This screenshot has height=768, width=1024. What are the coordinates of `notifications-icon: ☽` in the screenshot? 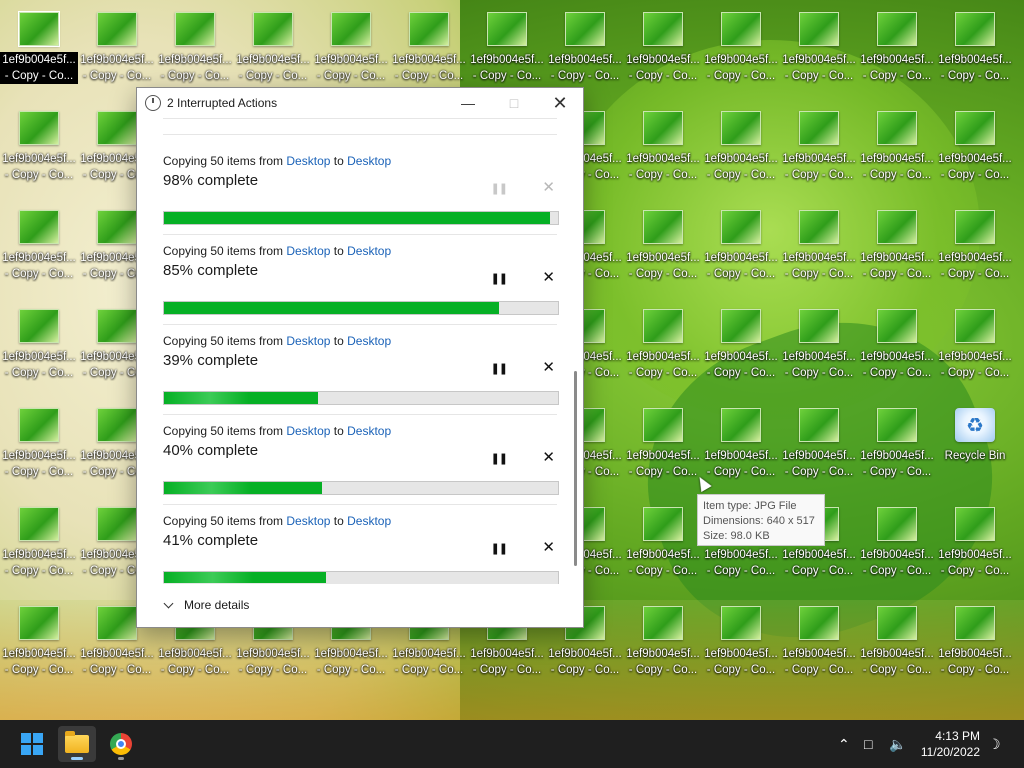 It's located at (994, 744).